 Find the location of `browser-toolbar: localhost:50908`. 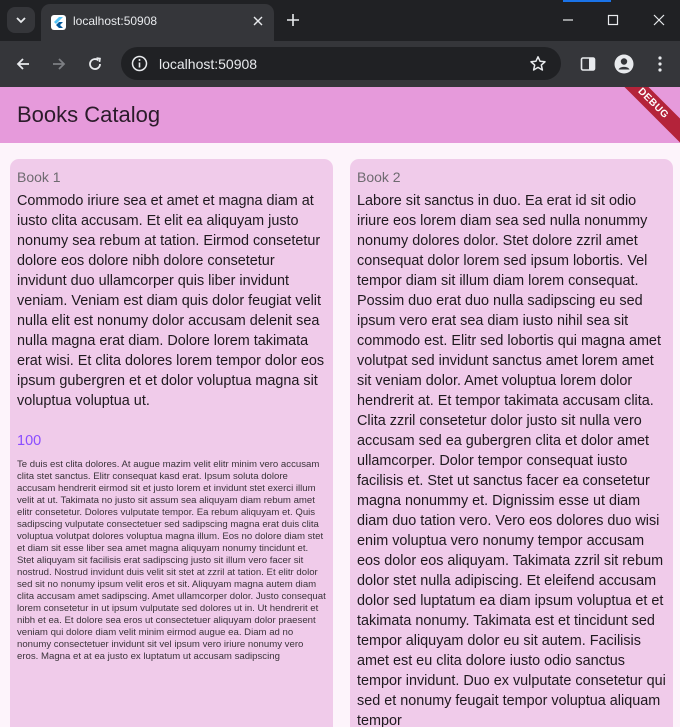

browser-toolbar: localhost:50908 is located at coordinates (340, 64).